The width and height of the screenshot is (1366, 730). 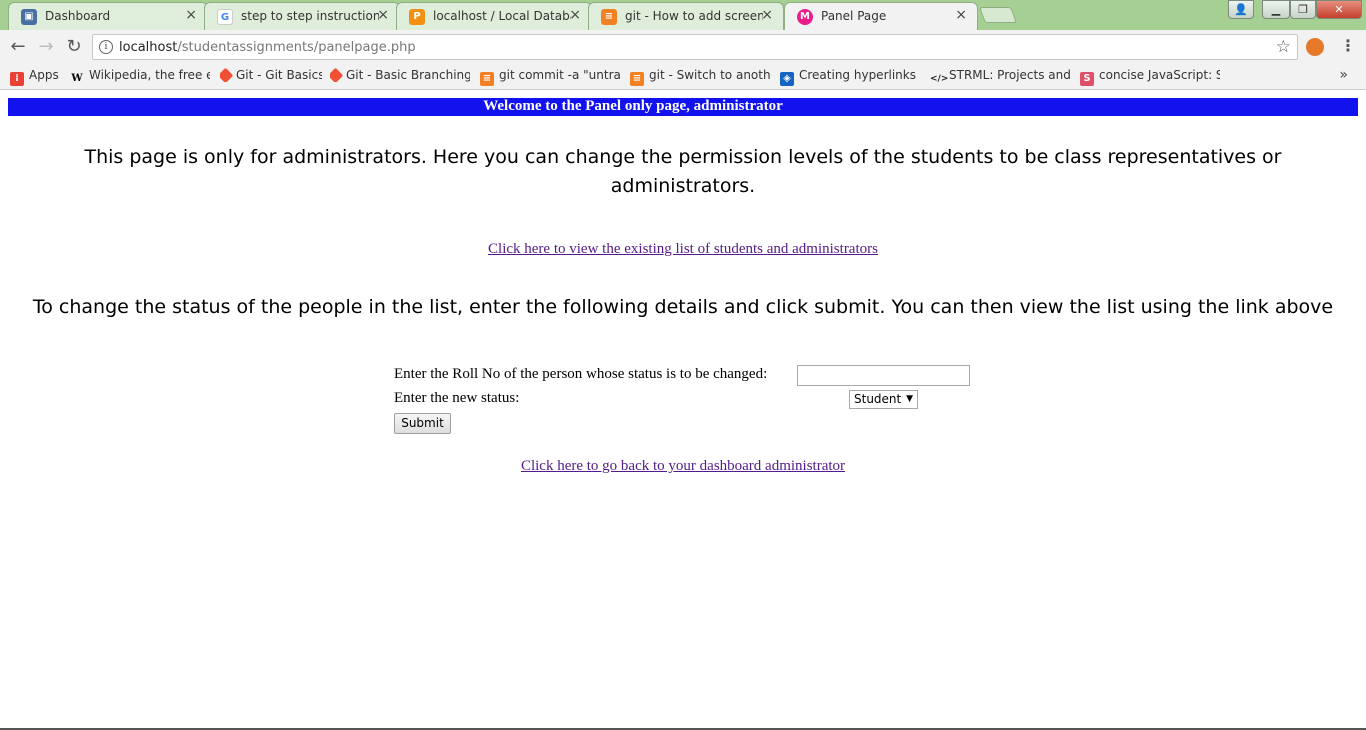 I want to click on bookmark-label: git - Switch to anothe, so click(x=709, y=75).